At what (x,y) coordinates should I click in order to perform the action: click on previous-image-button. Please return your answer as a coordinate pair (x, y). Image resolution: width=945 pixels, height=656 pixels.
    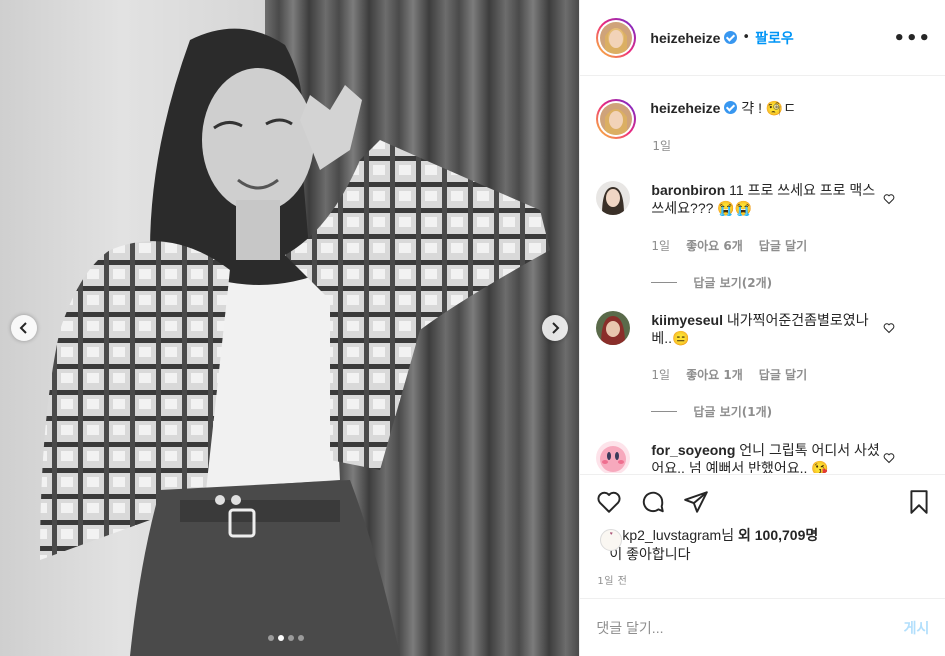
    Looking at the image, I should click on (24, 328).